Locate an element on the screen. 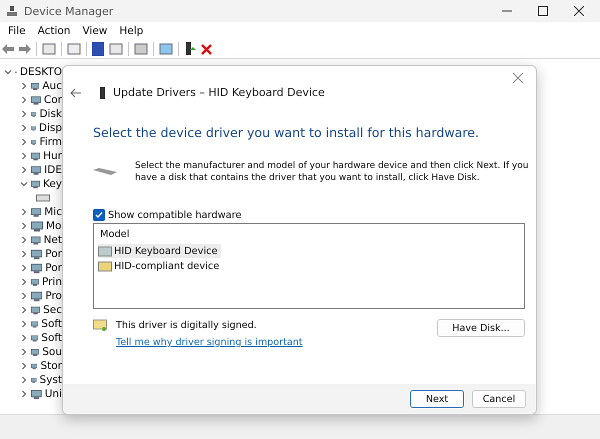 Image resolution: width=600 pixels, height=439 pixels. signed-note: This driver is digitally signed. is located at coordinates (186, 325).